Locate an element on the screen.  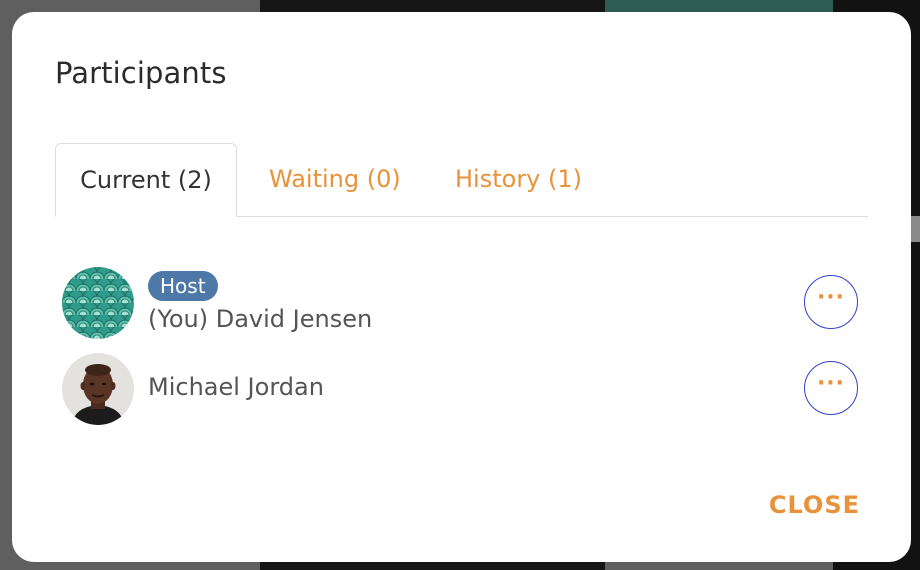
portrait-avatar is located at coordinates (98, 389).